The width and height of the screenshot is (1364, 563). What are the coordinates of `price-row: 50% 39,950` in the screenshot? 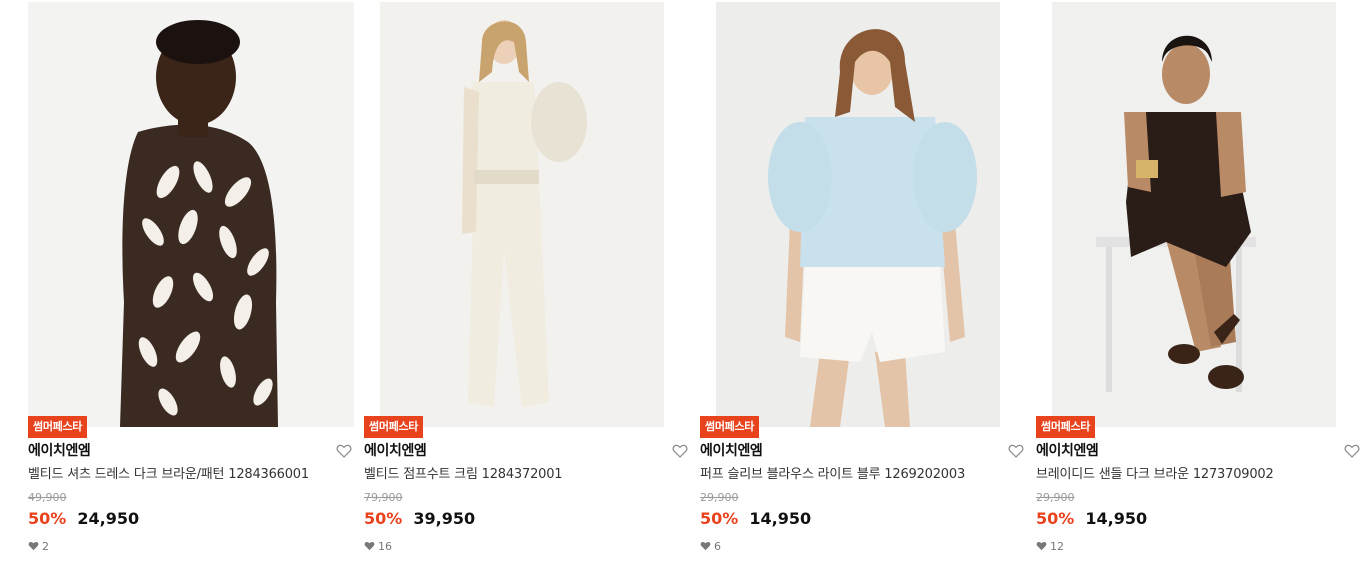 It's located at (419, 519).